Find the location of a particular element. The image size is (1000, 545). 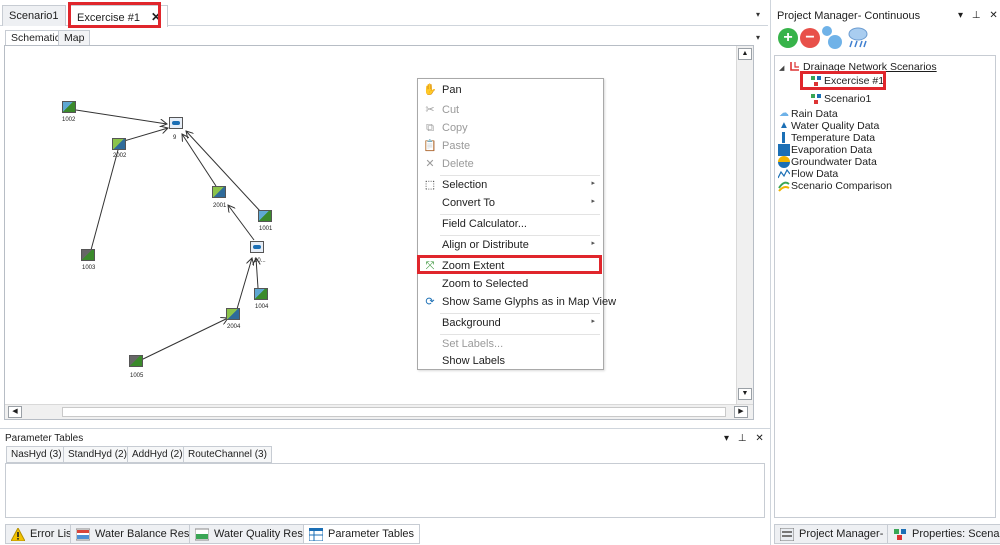

link-1003-2002 is located at coordinates (104, 200).